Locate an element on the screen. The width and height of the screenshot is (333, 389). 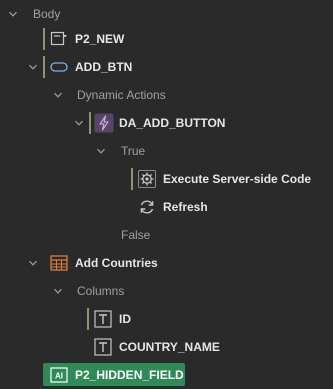
tree-node-label: ID is located at coordinates (125, 319).